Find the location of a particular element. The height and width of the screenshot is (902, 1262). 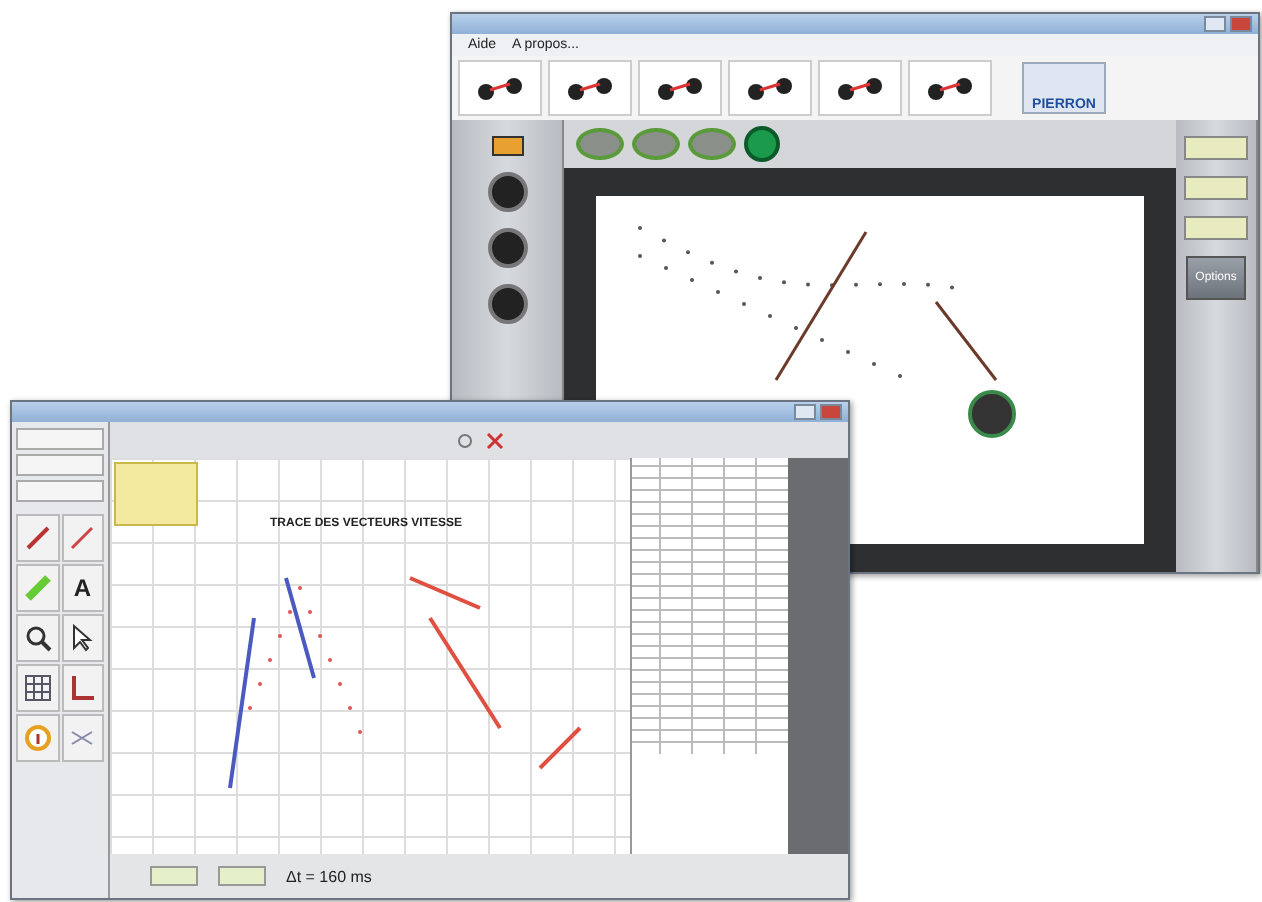

line-icon is located at coordinates (82, 538).